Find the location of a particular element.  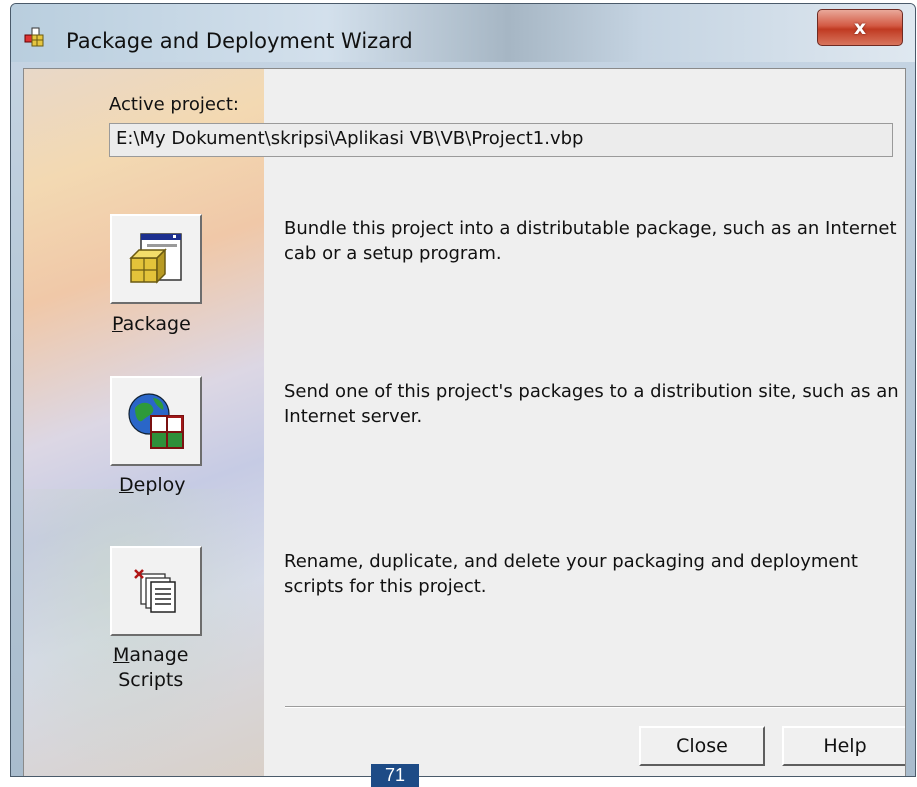

close-icon: x is located at coordinates (860, 27).